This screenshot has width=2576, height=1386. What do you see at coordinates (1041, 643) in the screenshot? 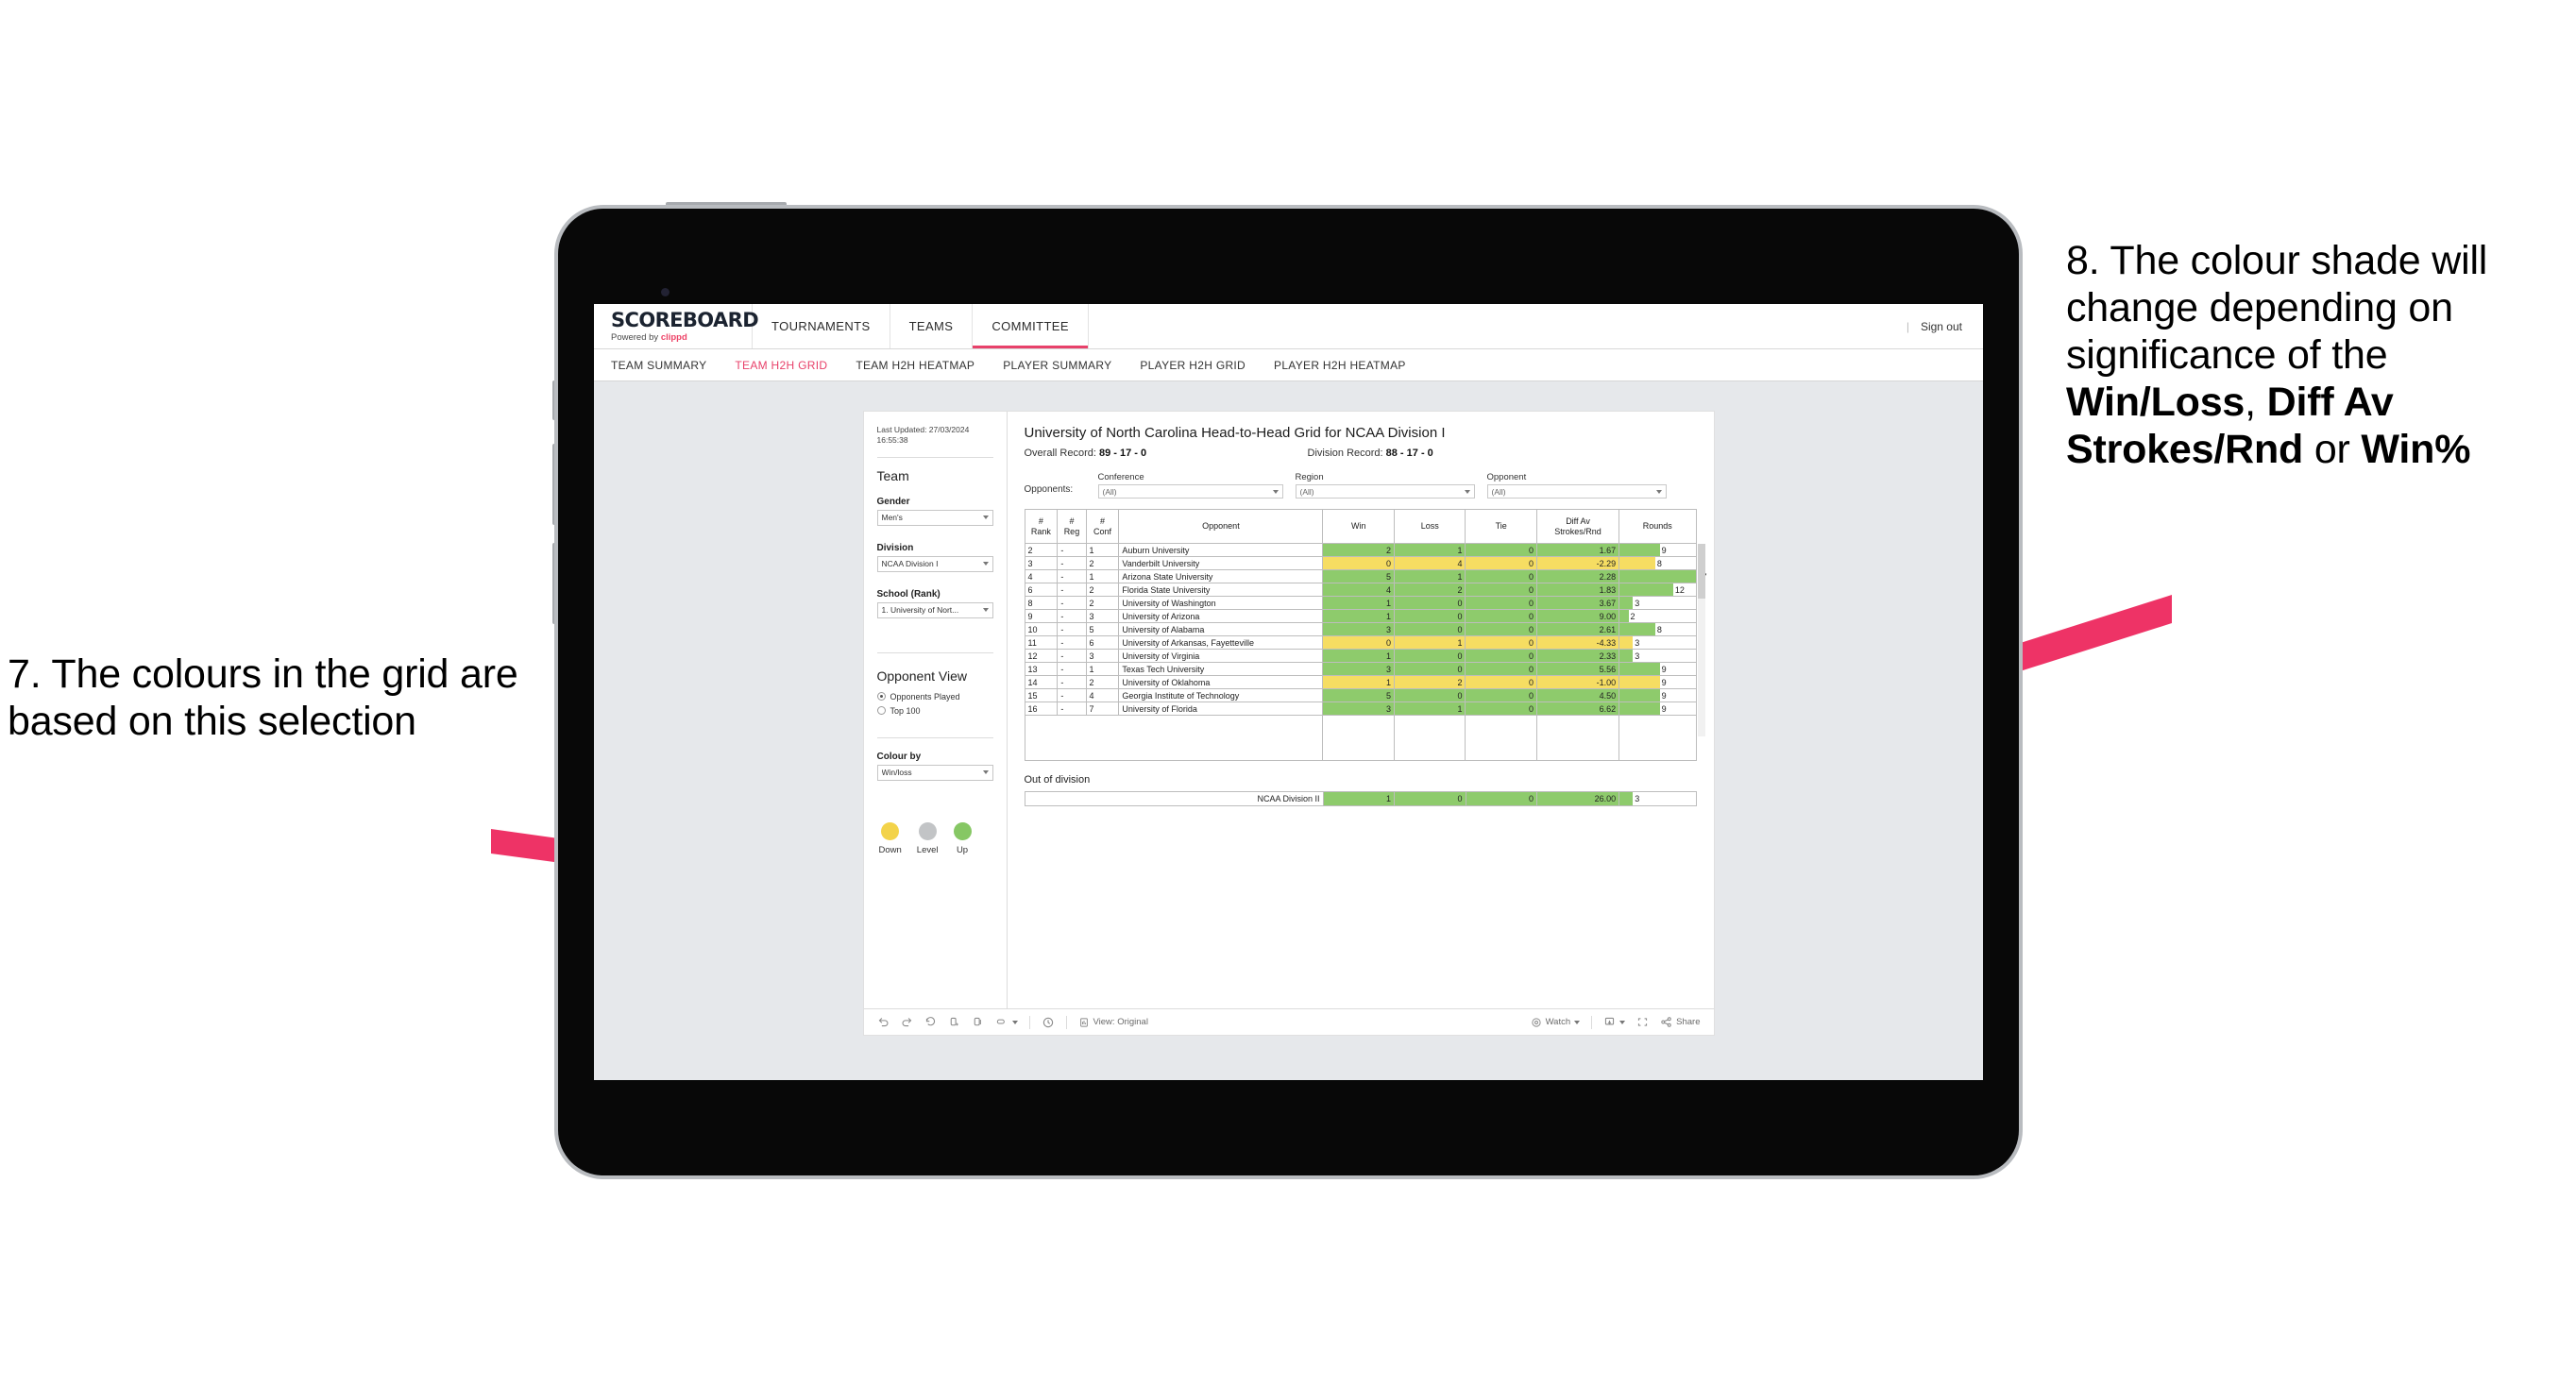
I see `cell-rank: 11` at bounding box center [1041, 643].